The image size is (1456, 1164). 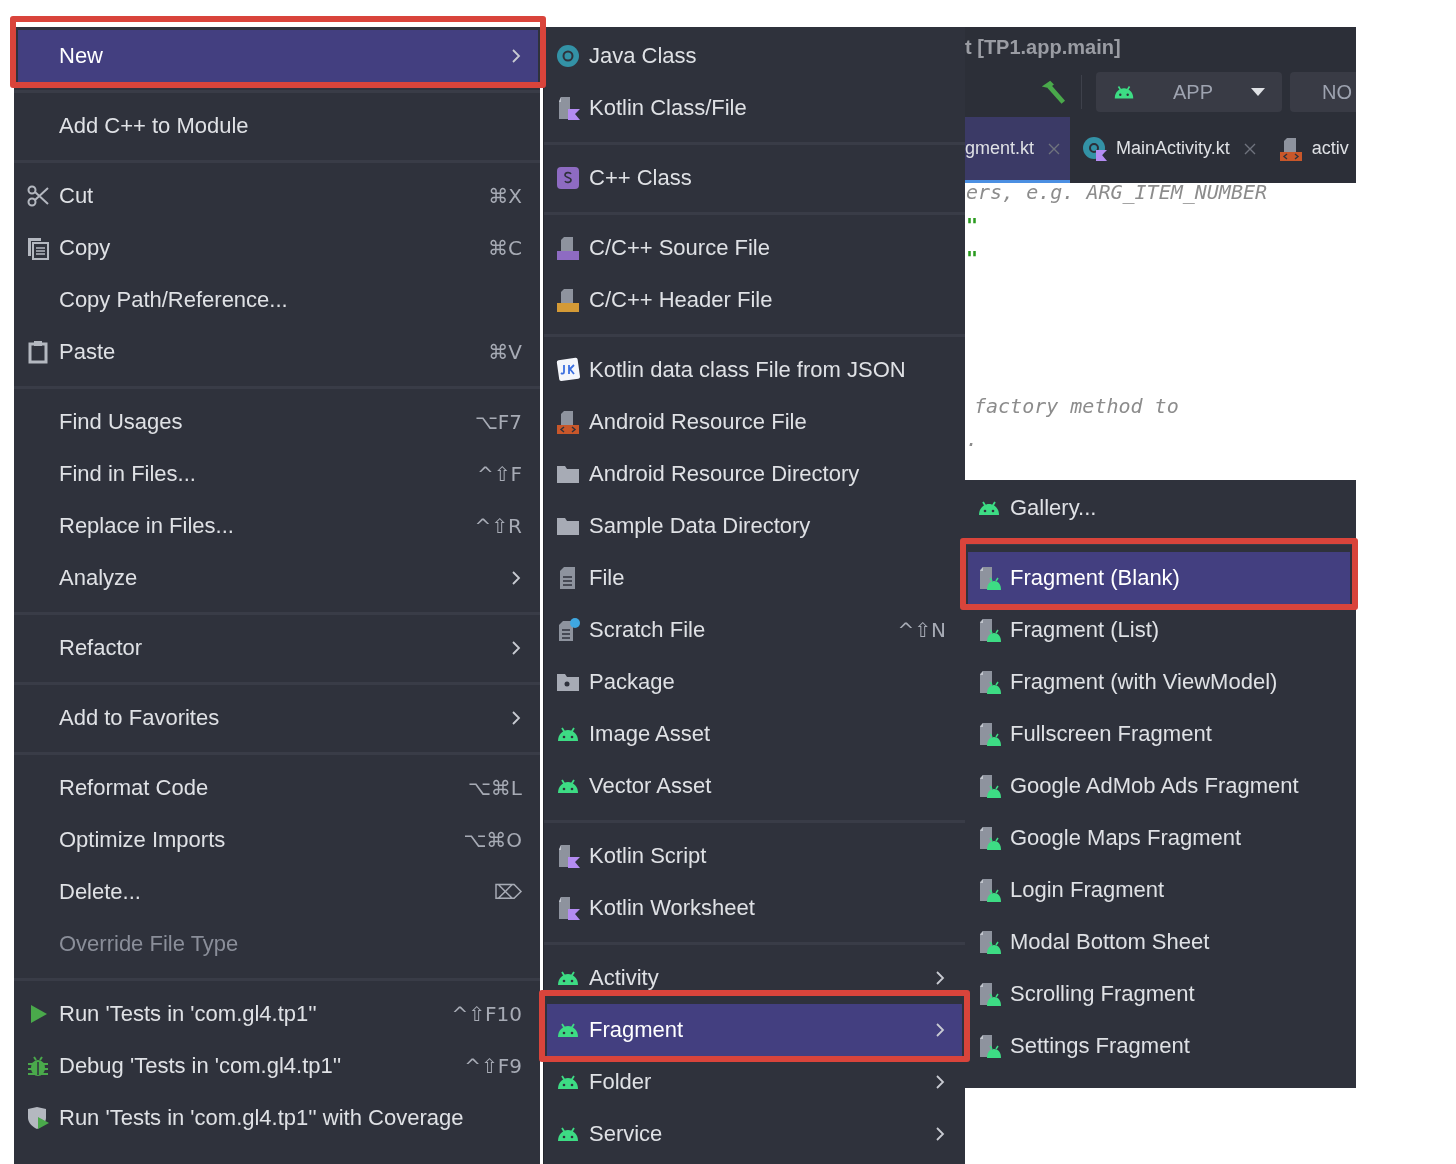 What do you see at coordinates (38, 1118) in the screenshot?
I see `shield-icon` at bounding box center [38, 1118].